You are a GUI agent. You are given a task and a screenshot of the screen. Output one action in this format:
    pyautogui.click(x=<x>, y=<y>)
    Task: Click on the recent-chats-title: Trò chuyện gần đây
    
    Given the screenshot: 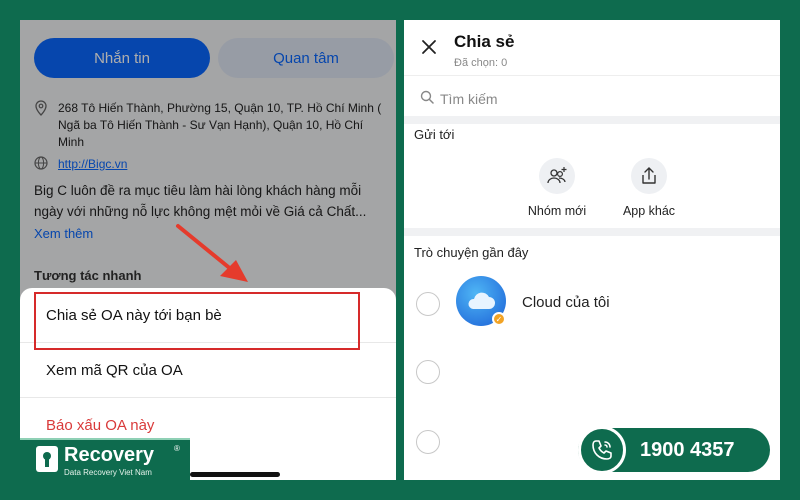 What is the action you would take?
    pyautogui.click(x=471, y=252)
    